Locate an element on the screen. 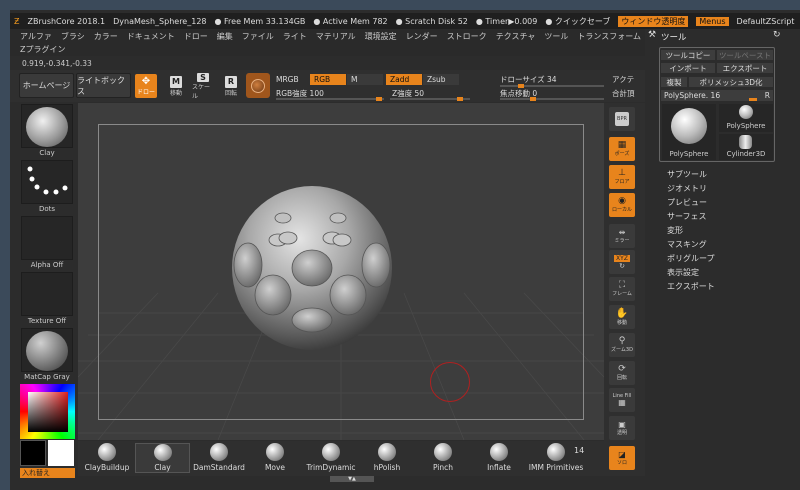 The image size is (800, 490). z-intensity-slider is located at coordinates (430, 99).